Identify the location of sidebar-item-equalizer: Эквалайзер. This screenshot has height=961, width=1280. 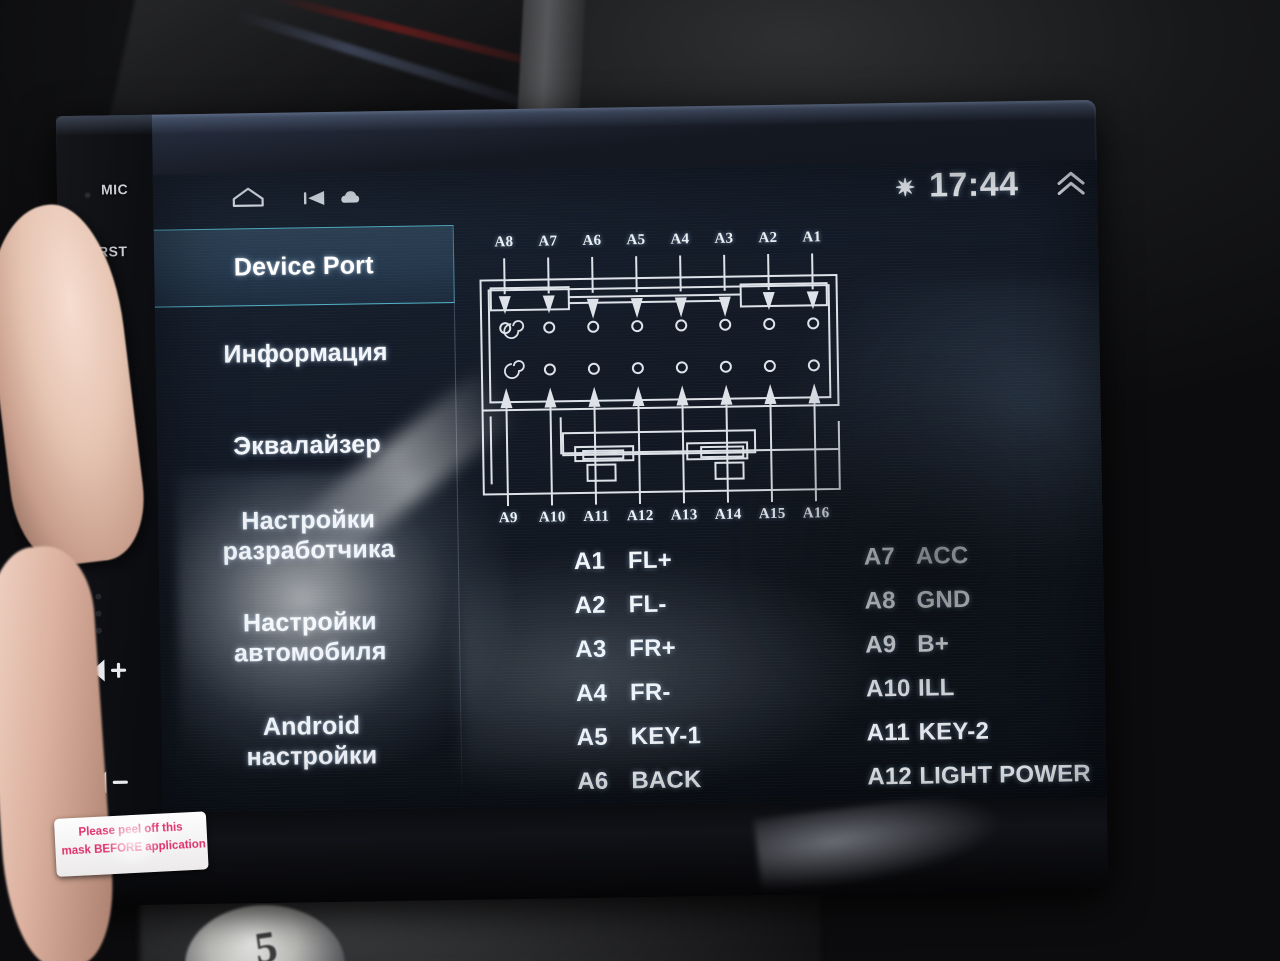
(307, 445).